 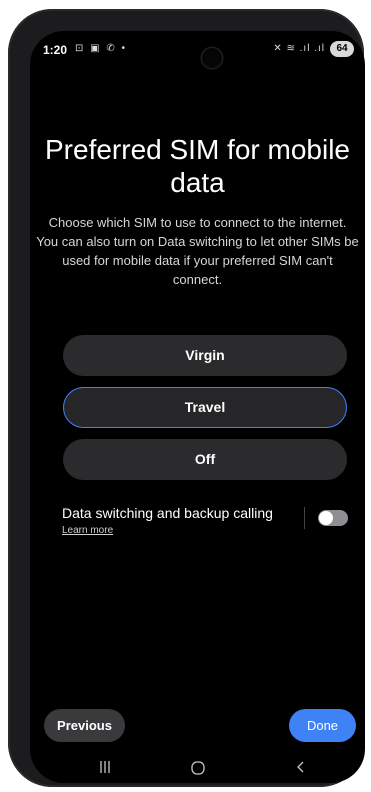 What do you see at coordinates (205, 459) in the screenshot?
I see `sim-option-off: Off` at bounding box center [205, 459].